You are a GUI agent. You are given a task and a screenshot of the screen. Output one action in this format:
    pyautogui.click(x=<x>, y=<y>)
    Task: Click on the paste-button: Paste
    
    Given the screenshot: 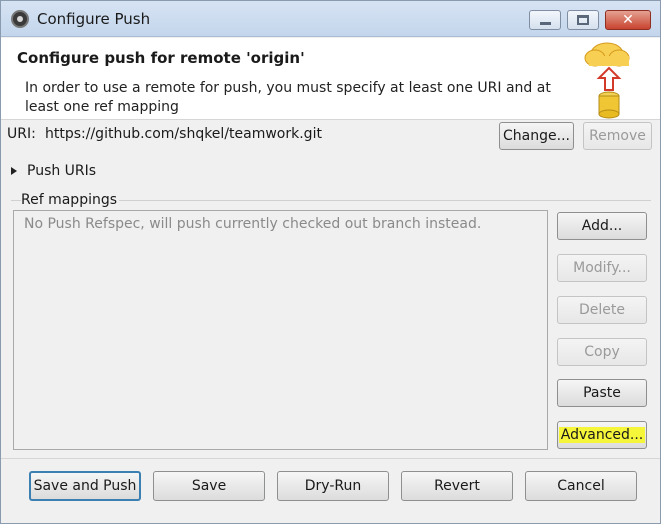 What is the action you would take?
    pyautogui.click(x=602, y=393)
    